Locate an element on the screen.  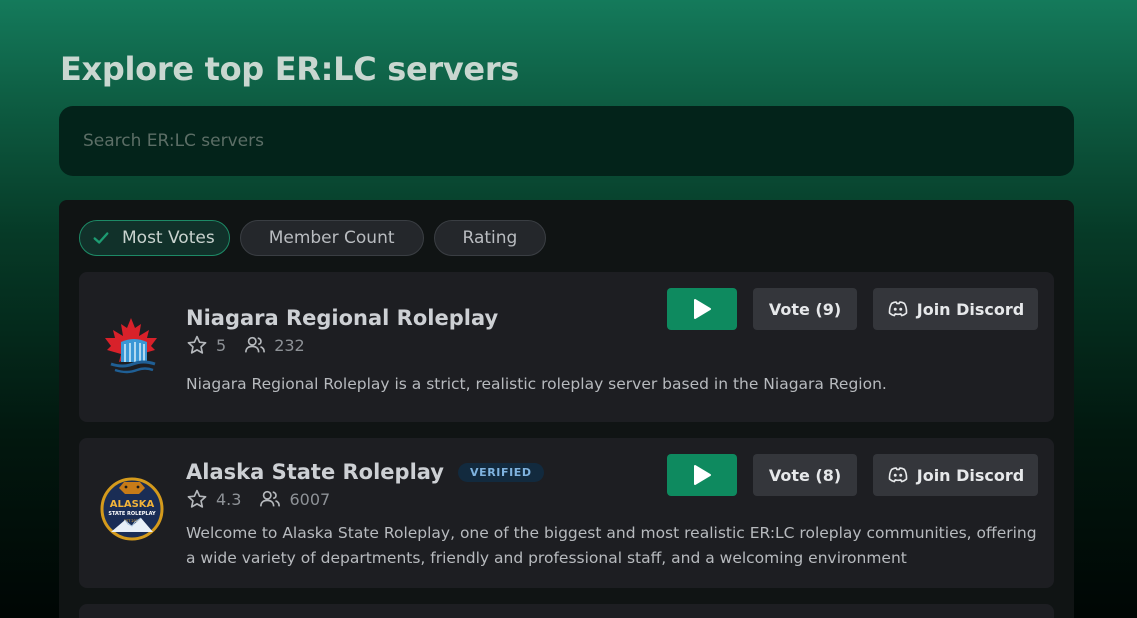
search-input is located at coordinates (578, 141).